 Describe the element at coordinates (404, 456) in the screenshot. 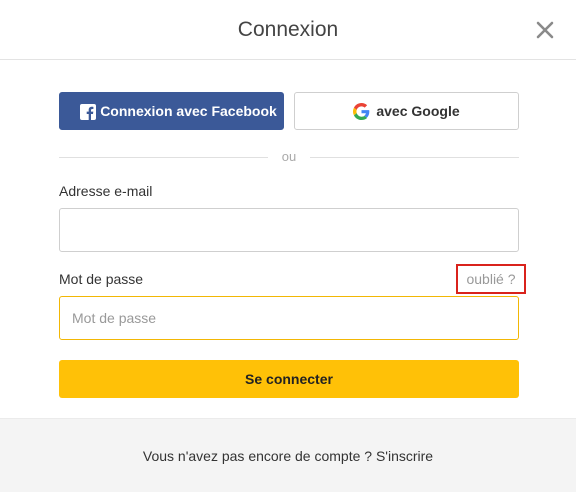

I see `signup-link: S'inscrire` at that location.